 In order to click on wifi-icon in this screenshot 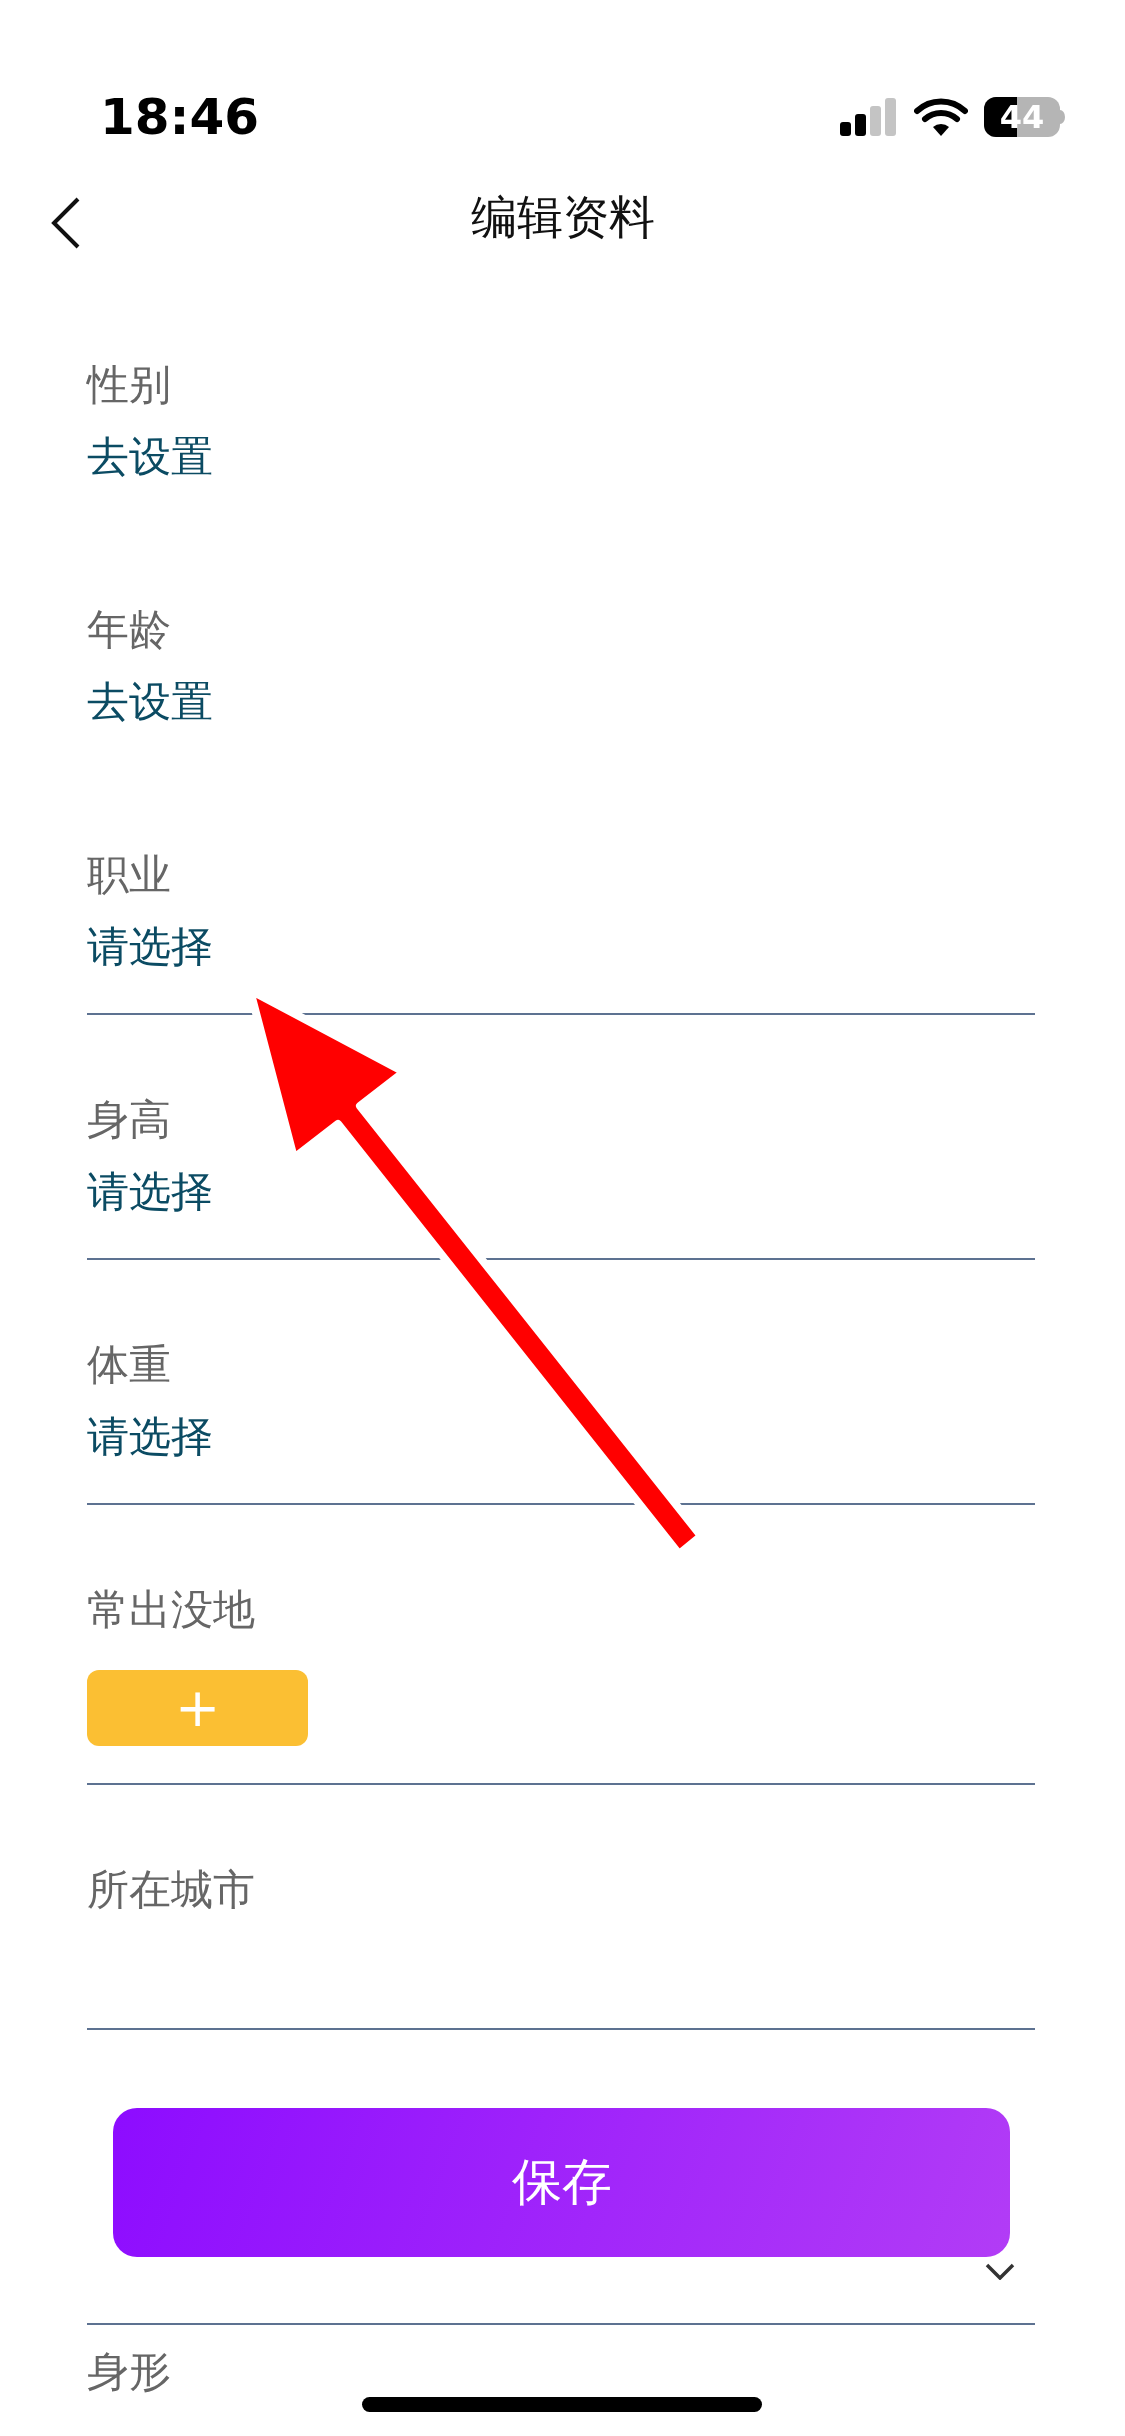, I will do `click(941, 116)`.